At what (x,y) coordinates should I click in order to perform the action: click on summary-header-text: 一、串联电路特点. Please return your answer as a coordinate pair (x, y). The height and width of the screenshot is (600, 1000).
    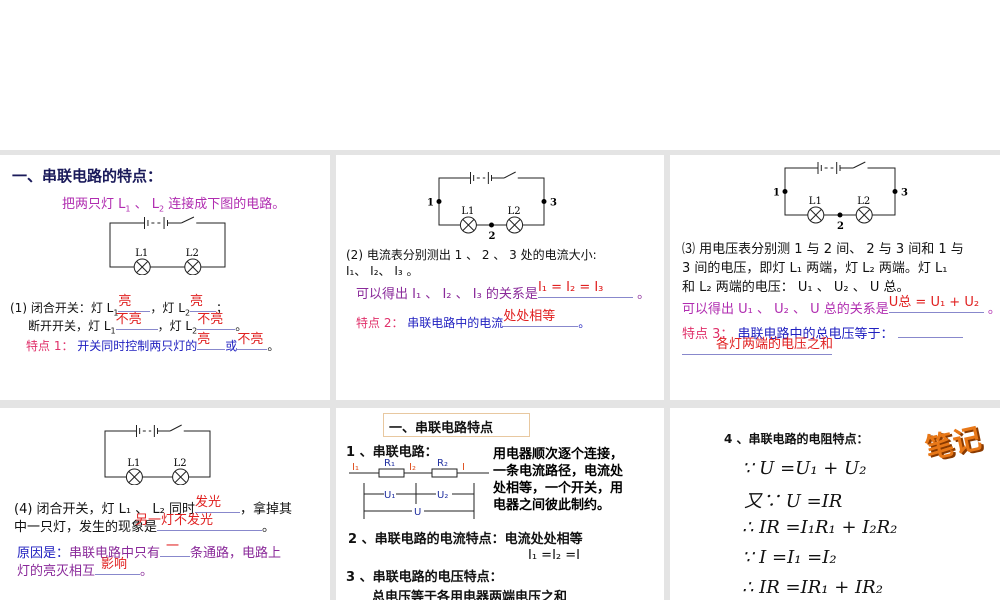
    Looking at the image, I should click on (441, 428).